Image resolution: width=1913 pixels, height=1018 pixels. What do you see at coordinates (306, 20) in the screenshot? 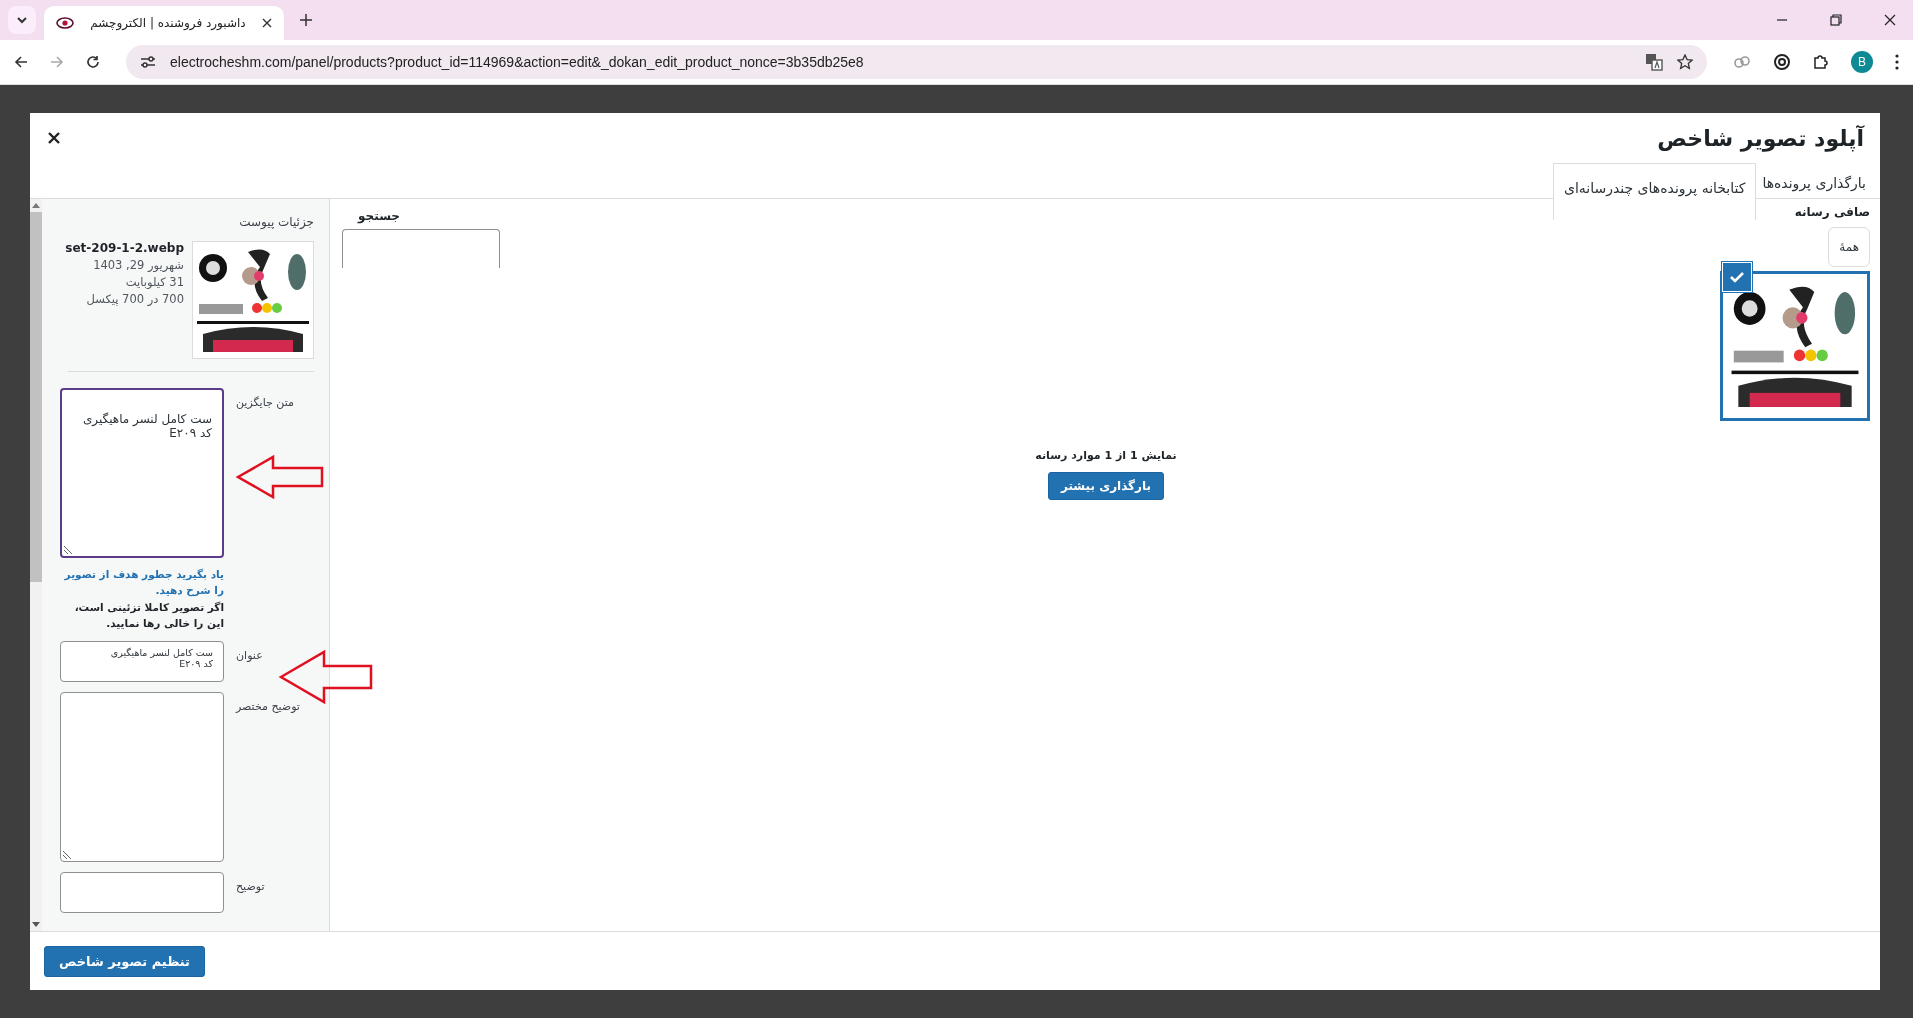
I see `new-tab-icon` at bounding box center [306, 20].